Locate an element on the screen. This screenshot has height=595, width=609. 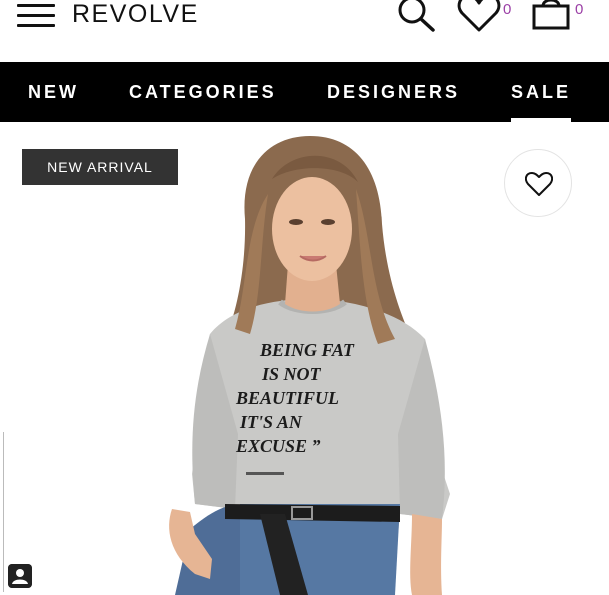
nav-item-designers: DESIGNERS is located at coordinates (393, 92).